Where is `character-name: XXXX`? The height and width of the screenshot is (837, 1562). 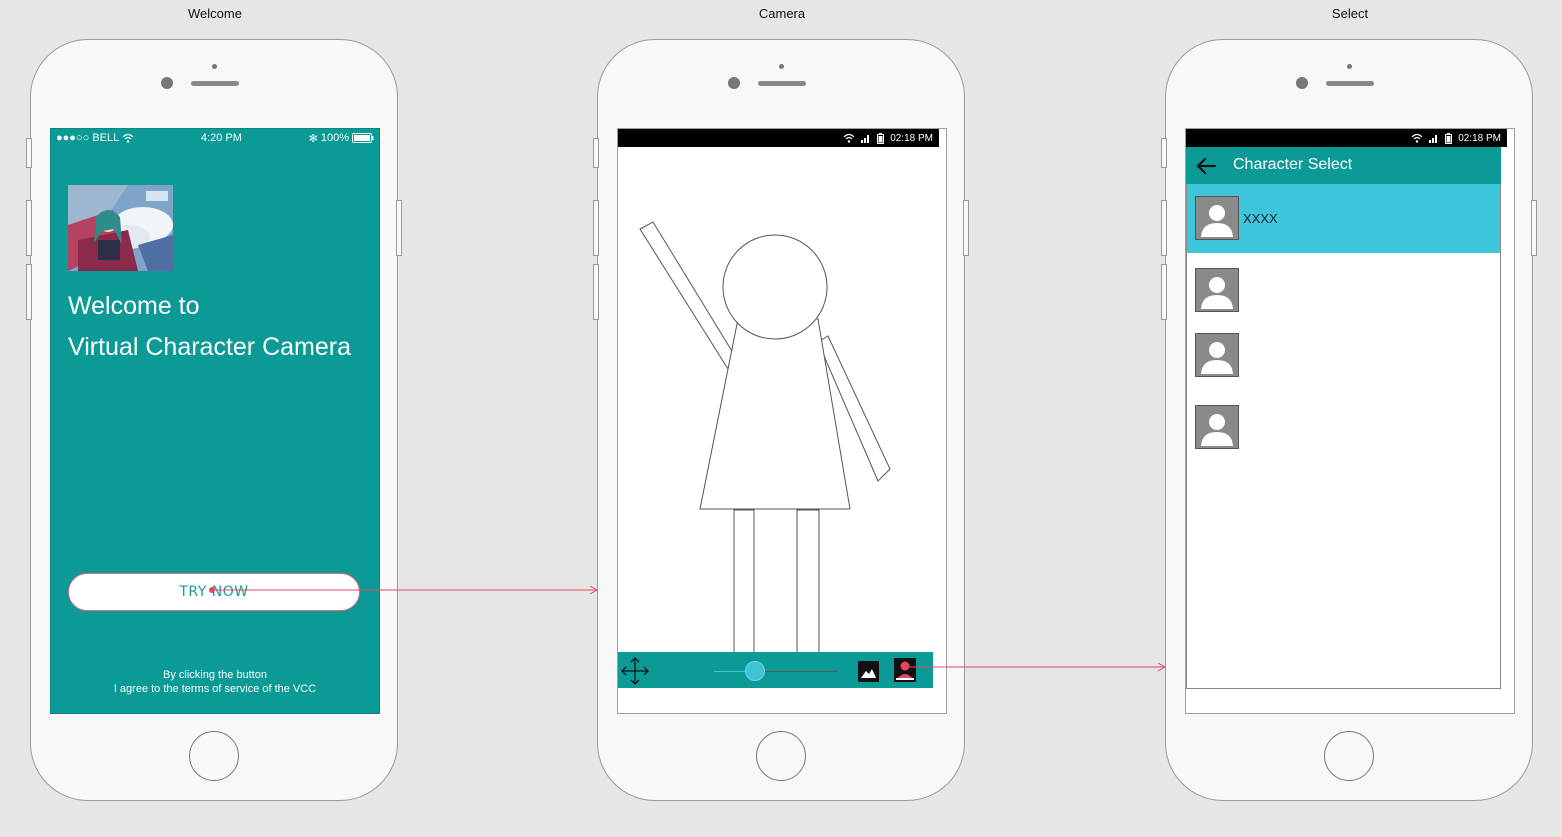 character-name: XXXX is located at coordinates (1260, 218).